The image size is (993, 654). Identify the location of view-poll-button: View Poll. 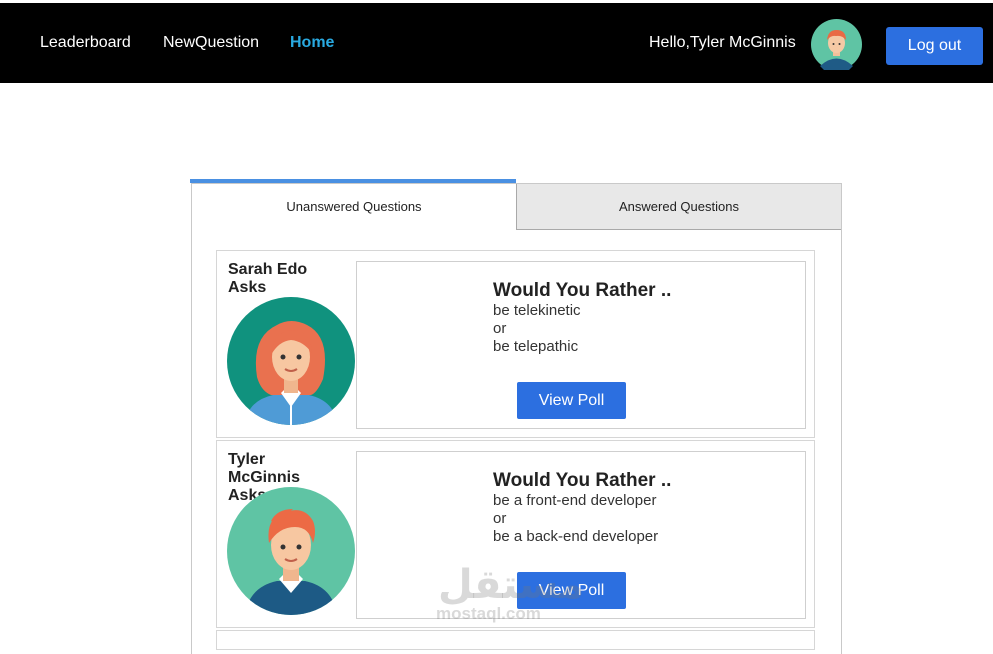
(571, 400).